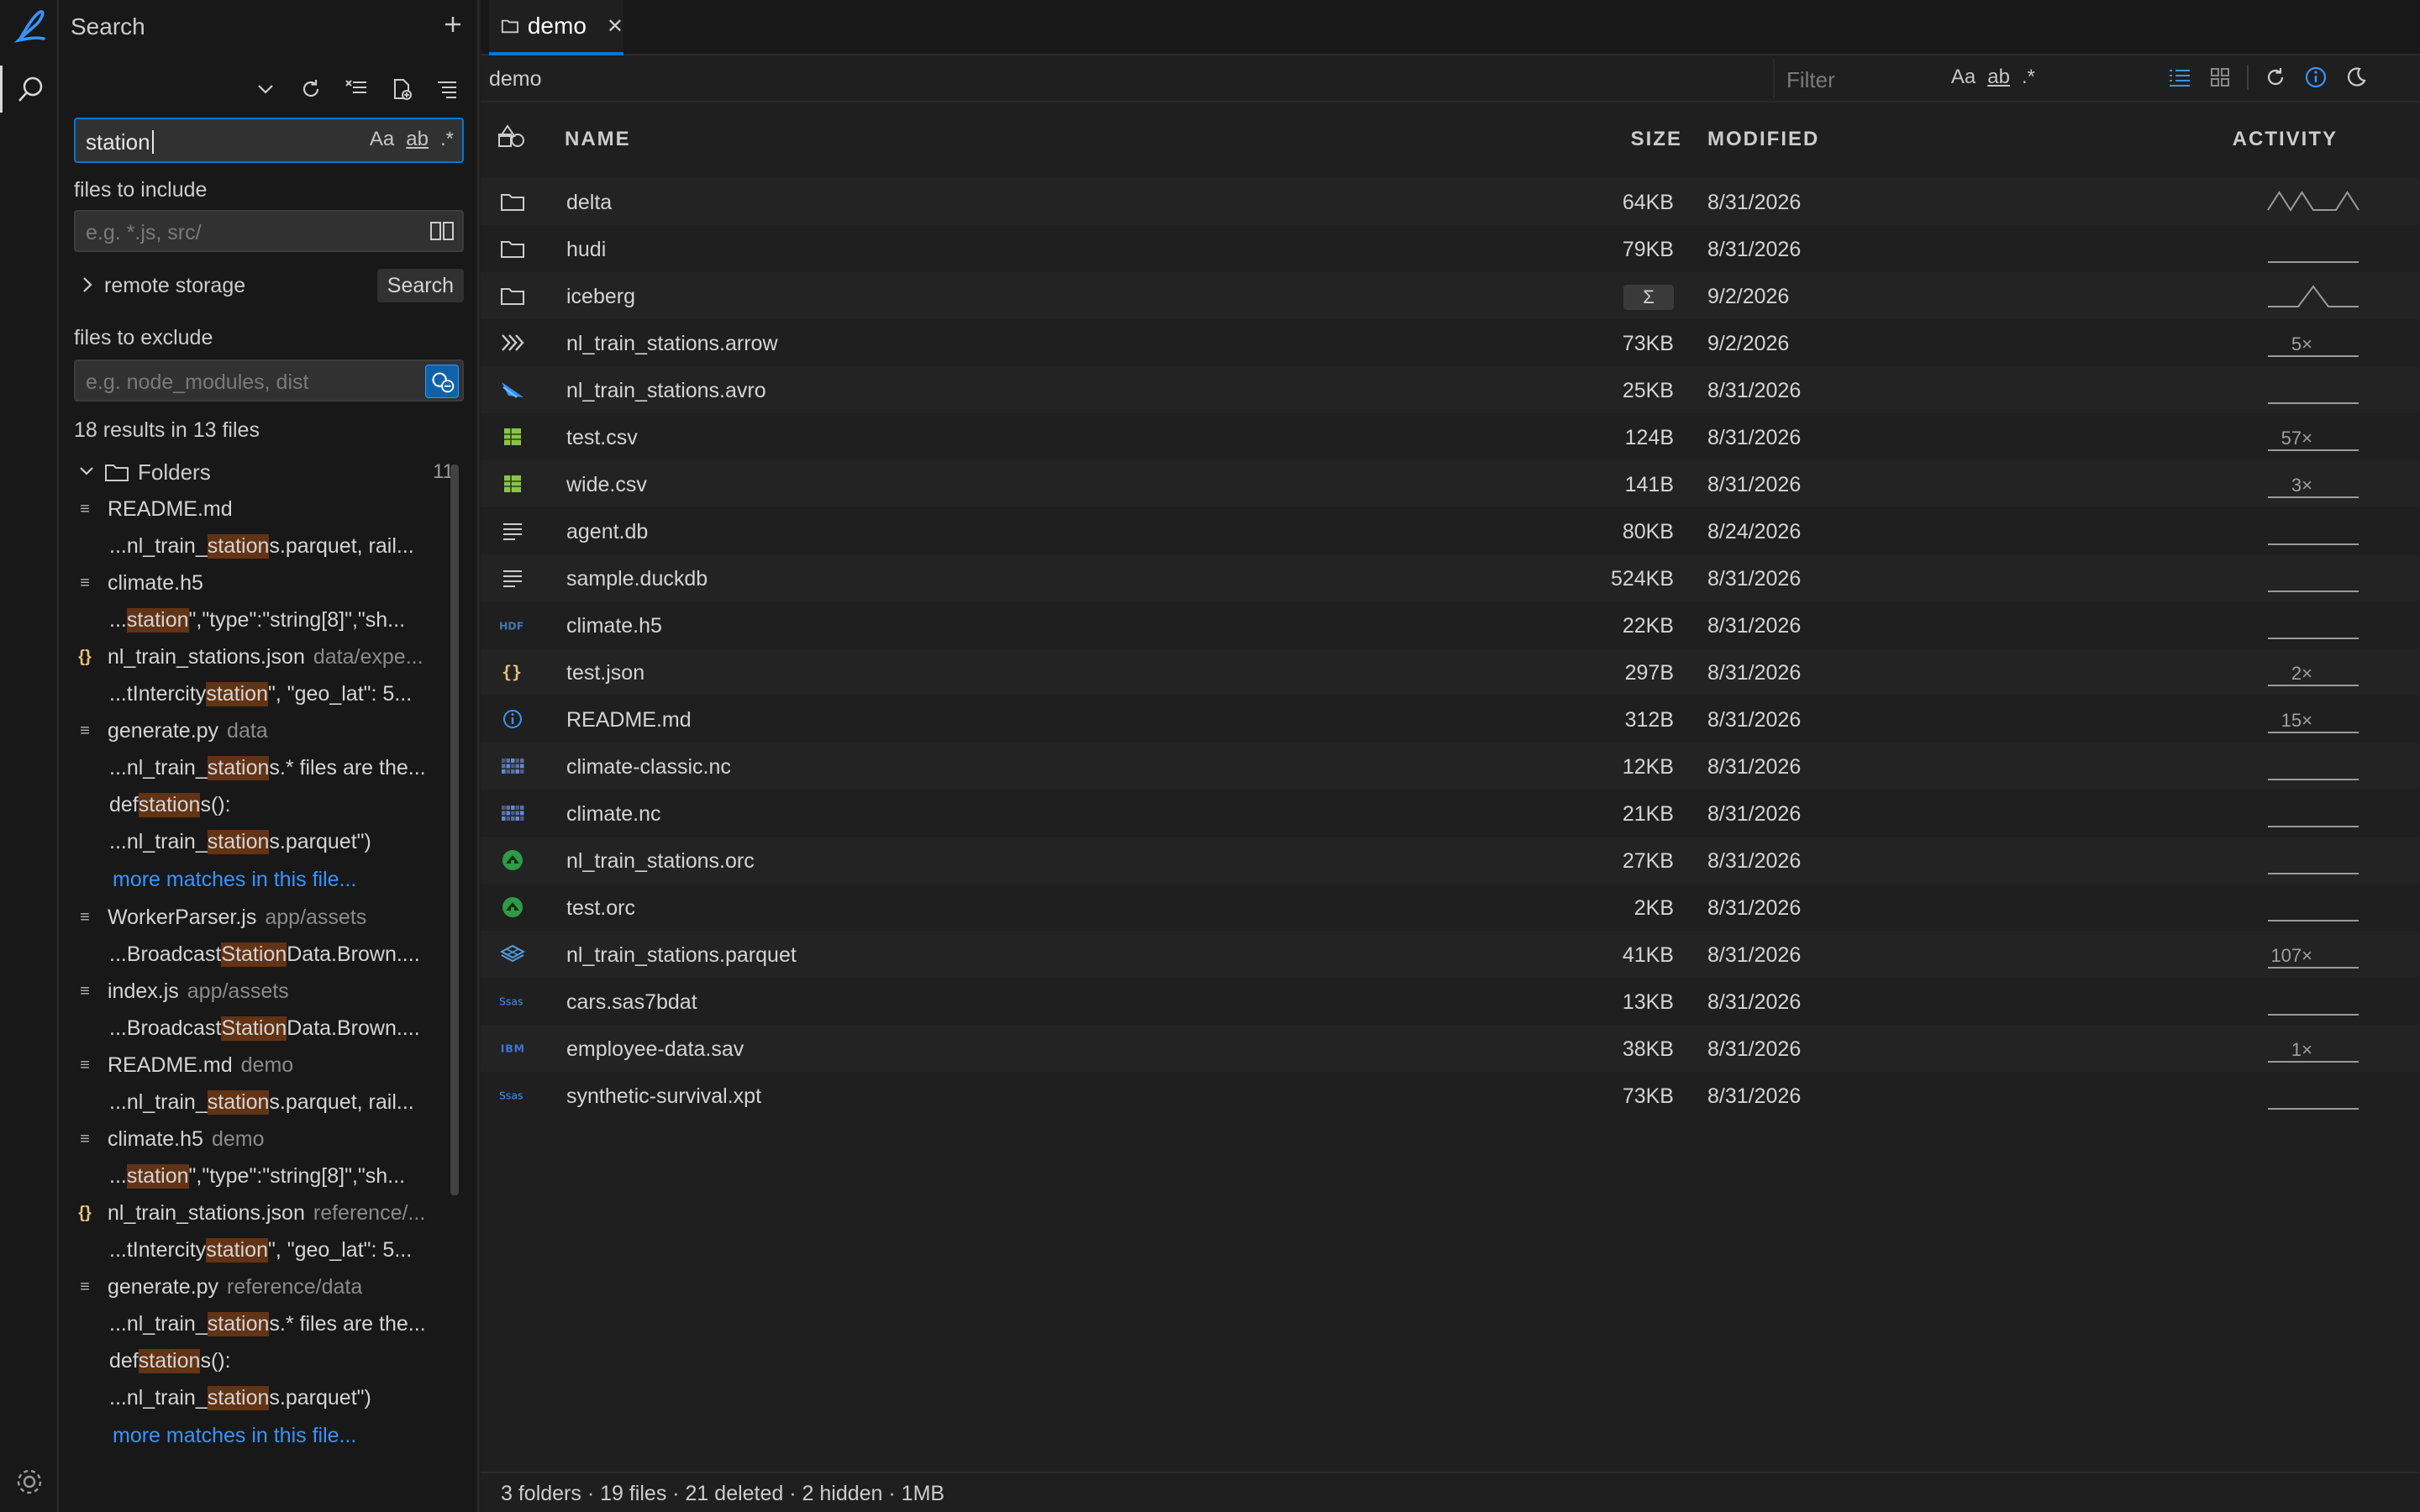  I want to click on table-row: nl_train_stations.orc 27KB 8/31/2026, so click(1450, 860).